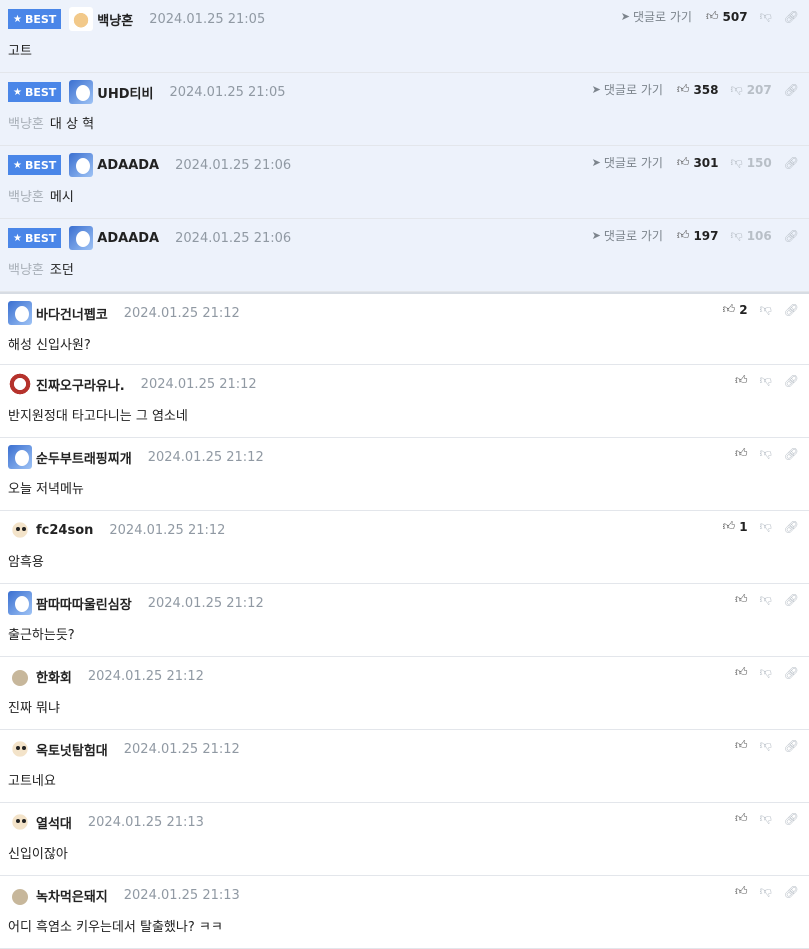 Image resolution: width=809 pixels, height=949 pixels. I want to click on comment-actions: ➤ 댓글로 가기 👍︎ 358 👎︎ 207 🔗︎, so click(695, 89).